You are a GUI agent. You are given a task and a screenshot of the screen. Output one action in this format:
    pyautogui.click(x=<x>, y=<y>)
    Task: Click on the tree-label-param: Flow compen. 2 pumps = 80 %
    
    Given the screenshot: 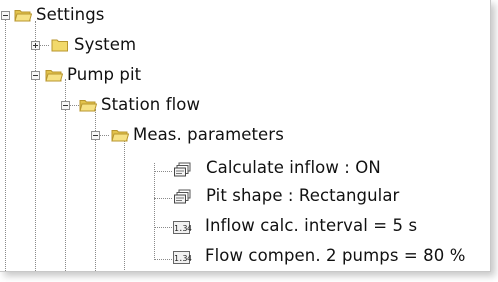 What is the action you would take?
    pyautogui.click(x=335, y=256)
    